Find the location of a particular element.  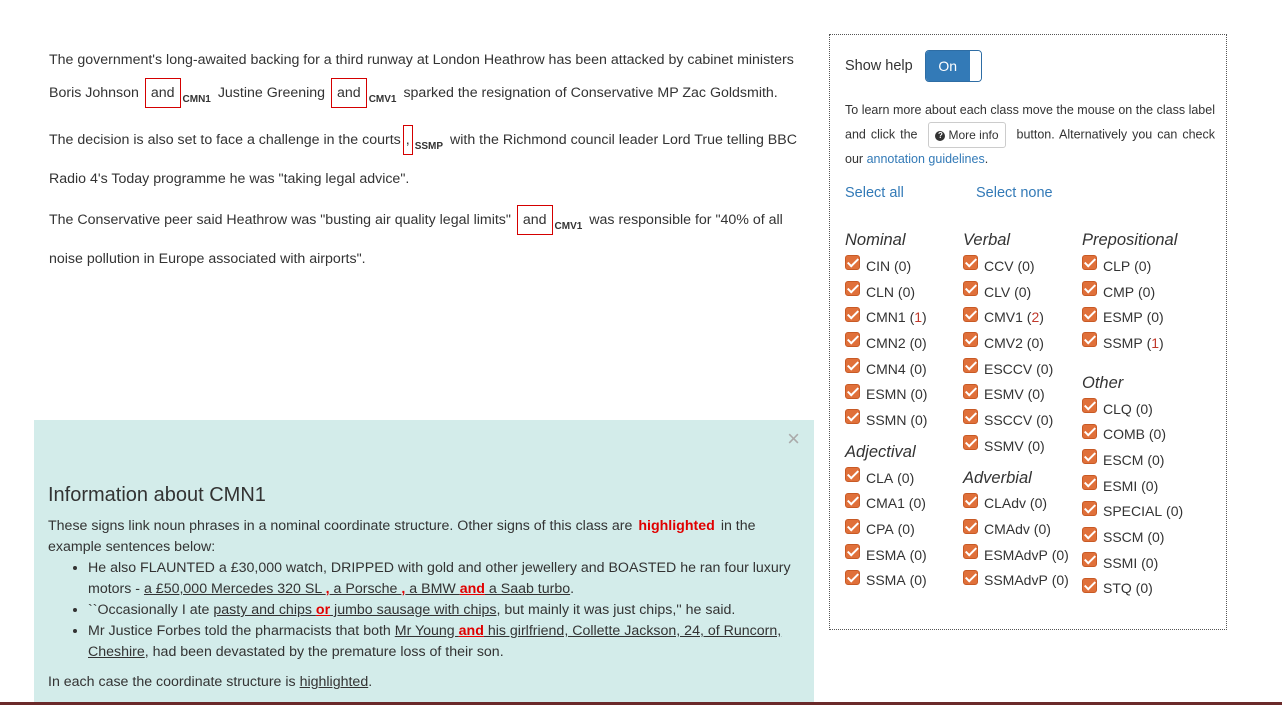

class-label: CMV2 is located at coordinates (1003, 343).